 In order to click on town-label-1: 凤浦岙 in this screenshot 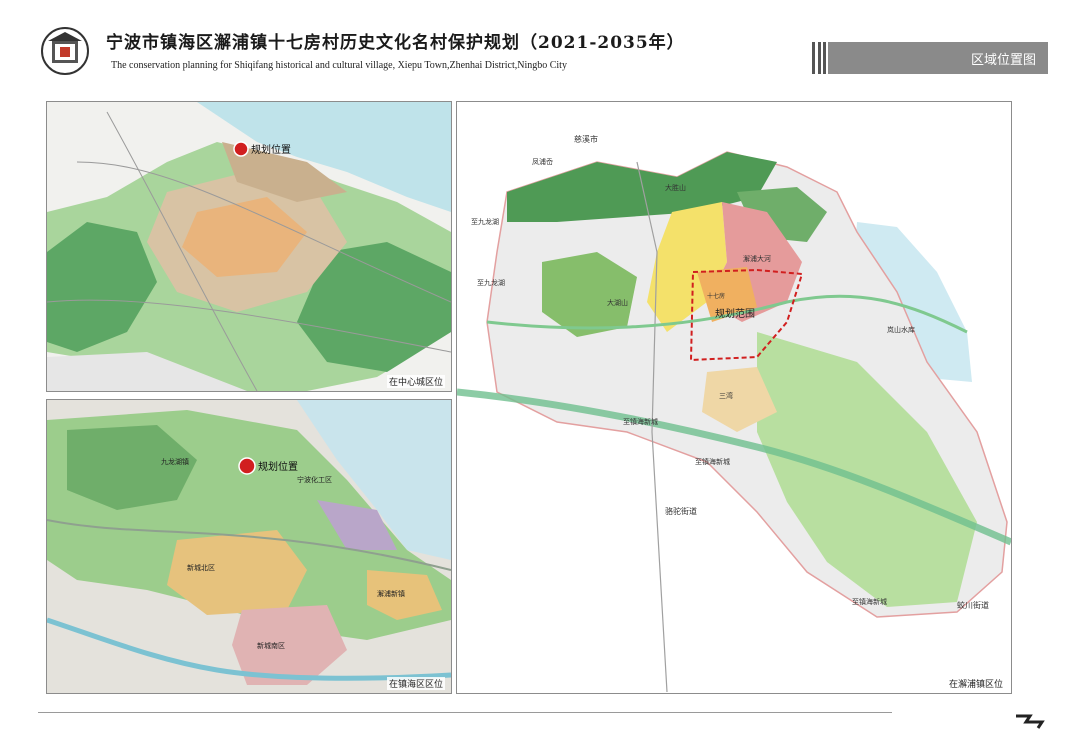, I will do `click(542, 161)`.